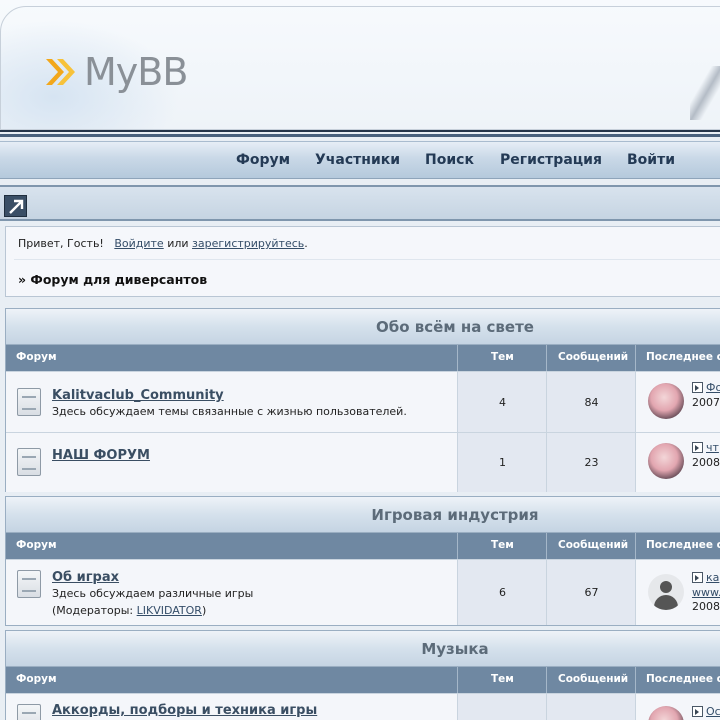 The height and width of the screenshot is (720, 720). I want to click on category-title: Игровая индустрия, so click(363, 515).